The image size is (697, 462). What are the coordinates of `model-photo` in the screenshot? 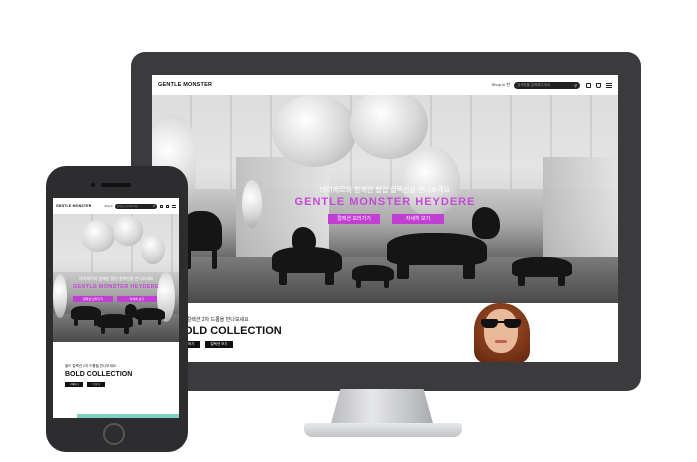 It's located at (501, 331).